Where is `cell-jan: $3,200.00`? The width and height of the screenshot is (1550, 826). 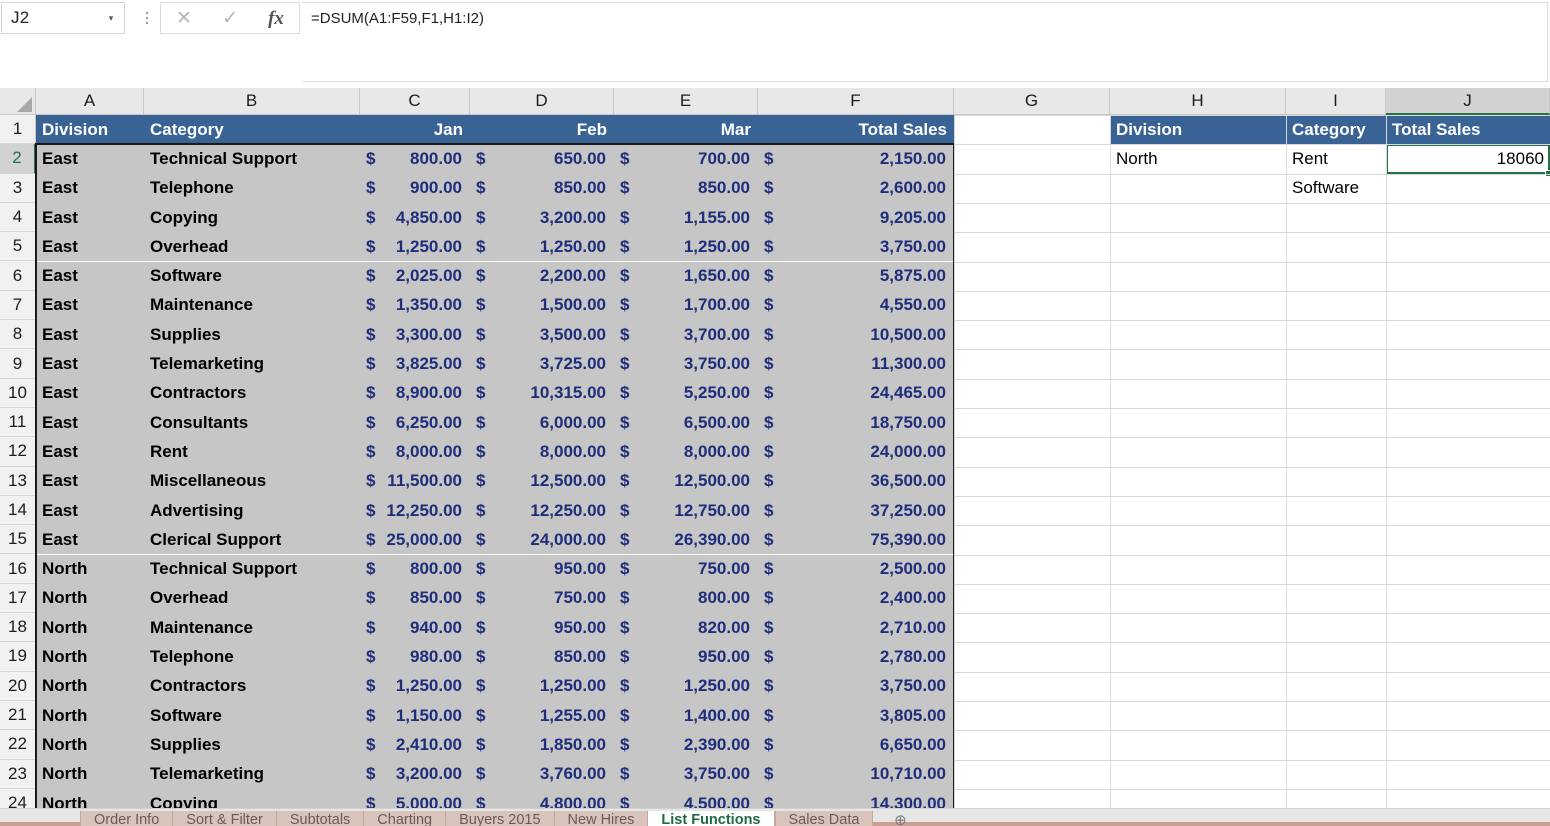 cell-jan: $3,200.00 is located at coordinates (415, 774).